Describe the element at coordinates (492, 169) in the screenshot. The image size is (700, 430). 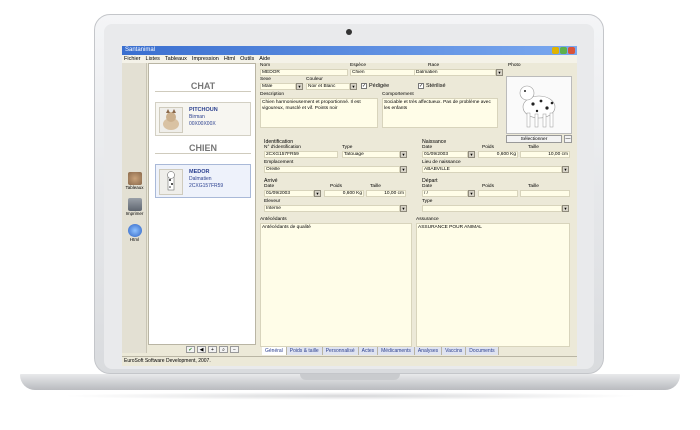
I see `lieu-field: ABABVILLE` at that location.